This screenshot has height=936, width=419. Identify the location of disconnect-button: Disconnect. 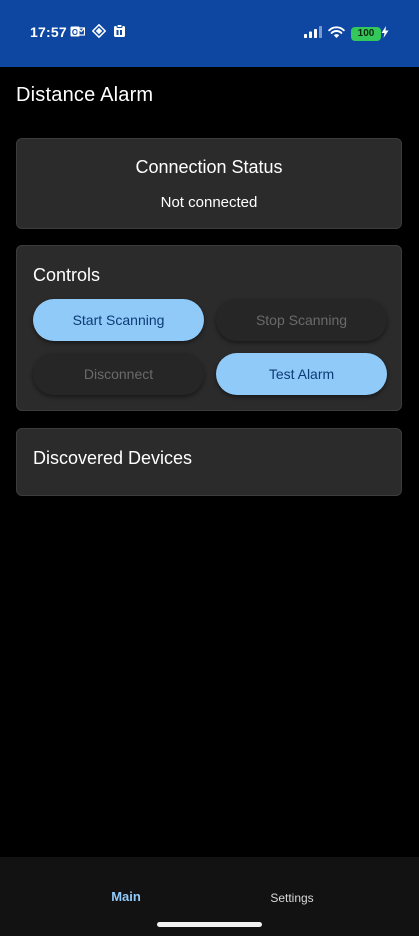
(118, 374).